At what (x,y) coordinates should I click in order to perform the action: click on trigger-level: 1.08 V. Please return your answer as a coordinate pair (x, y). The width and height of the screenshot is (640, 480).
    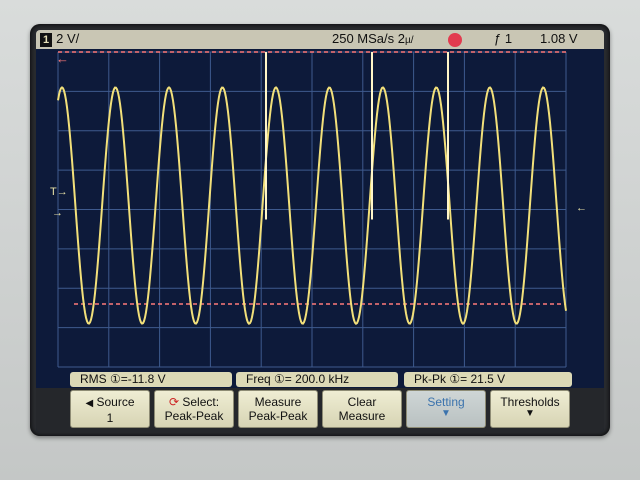
    Looking at the image, I should click on (559, 38).